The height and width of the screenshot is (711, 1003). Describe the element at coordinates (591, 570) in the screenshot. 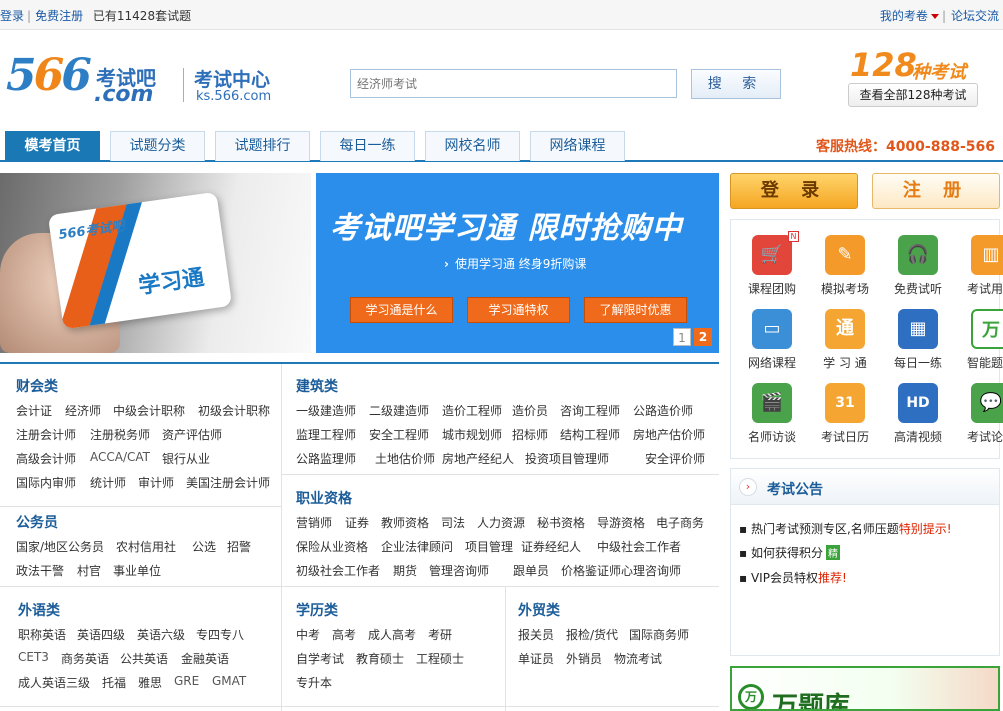

I see `category-link: 价格鉴证师` at that location.